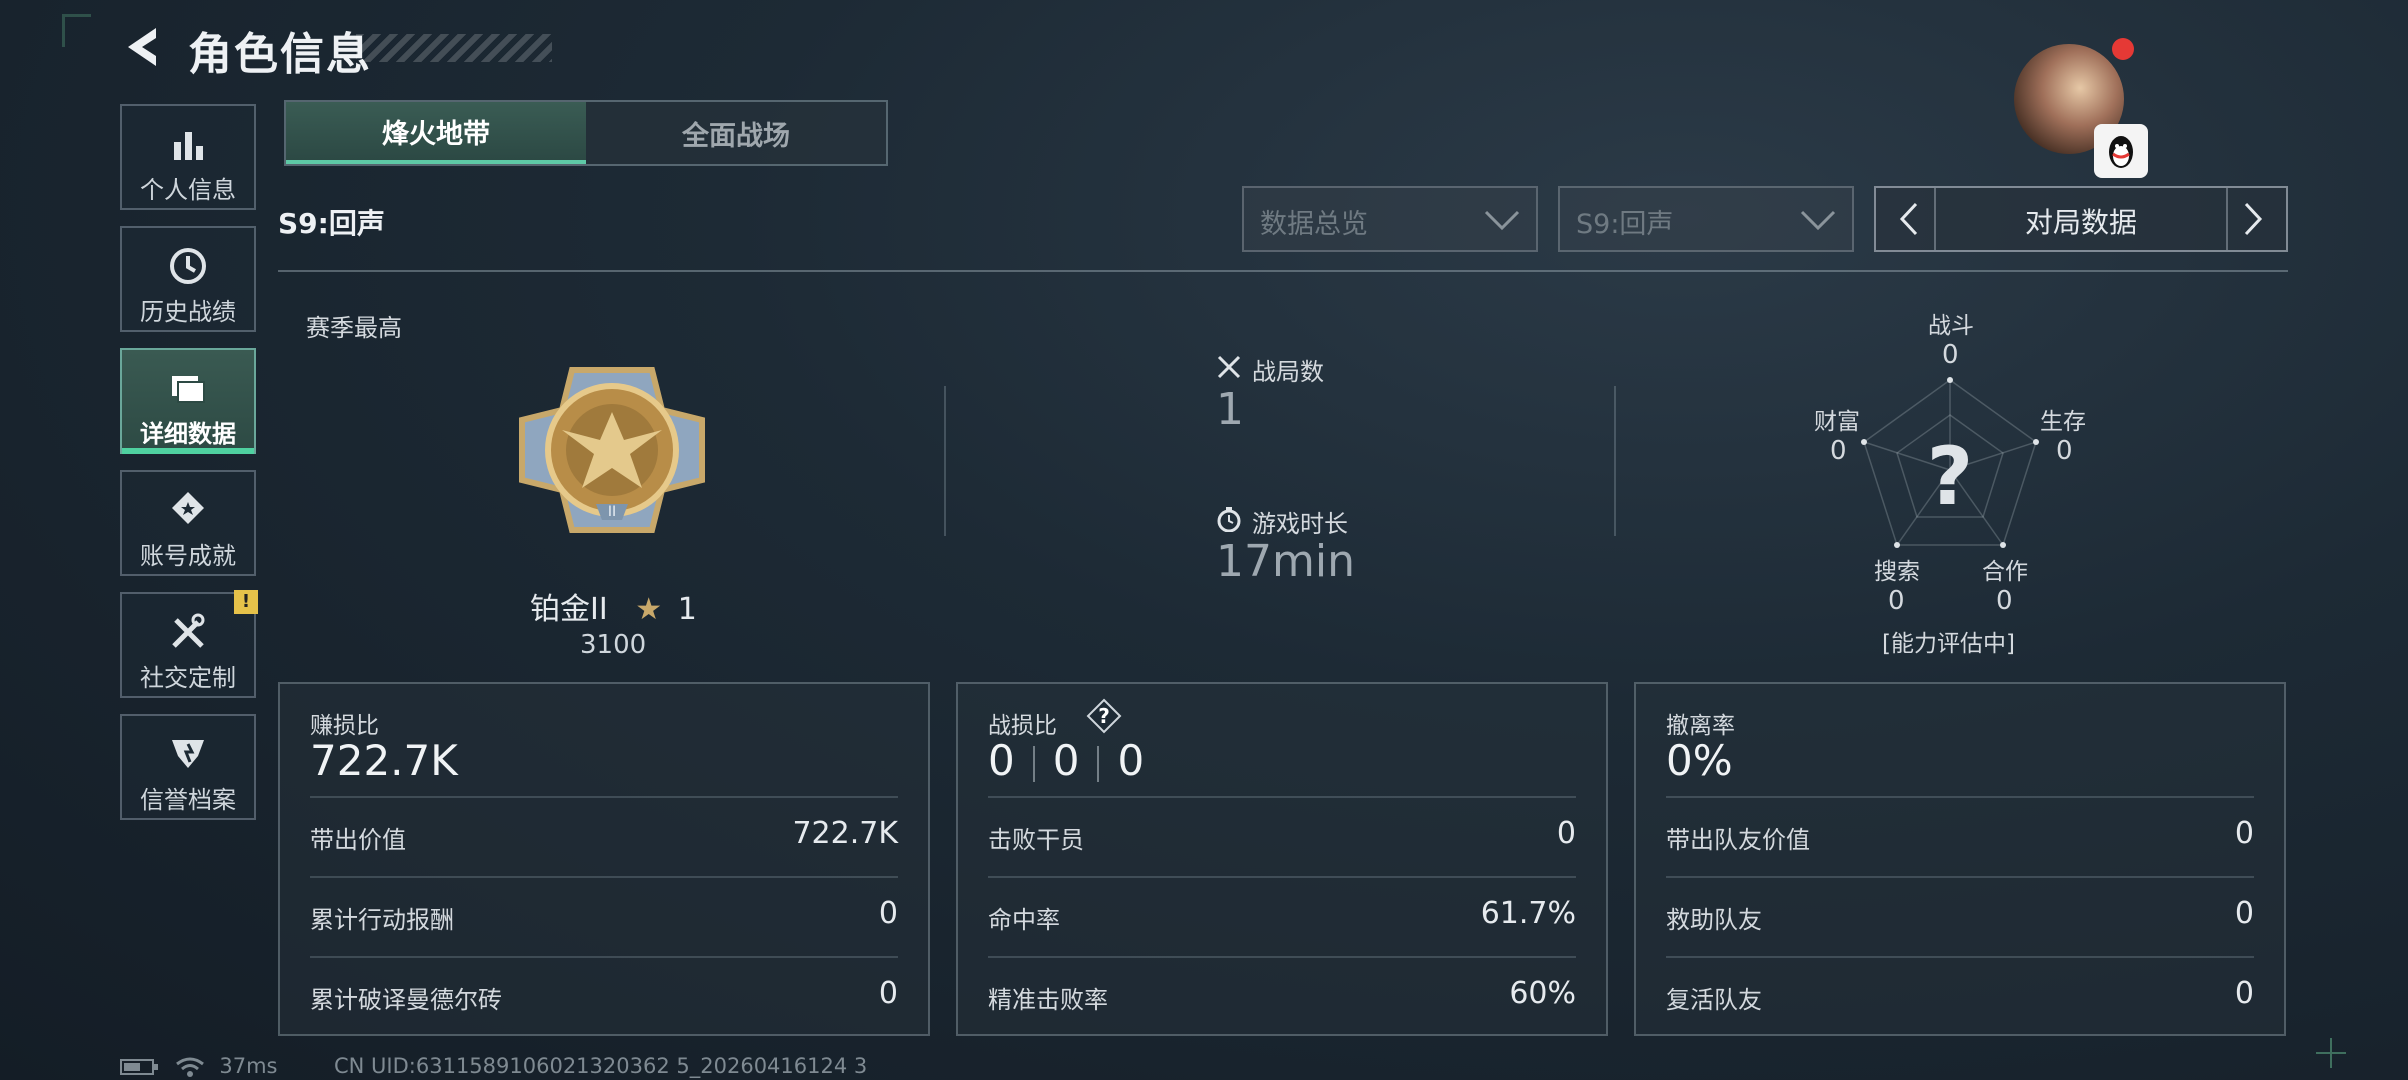 This screenshot has height=1080, width=2408. Describe the element at coordinates (188, 312) in the screenshot. I see `sidebar-item-label: 历史战绩` at that location.